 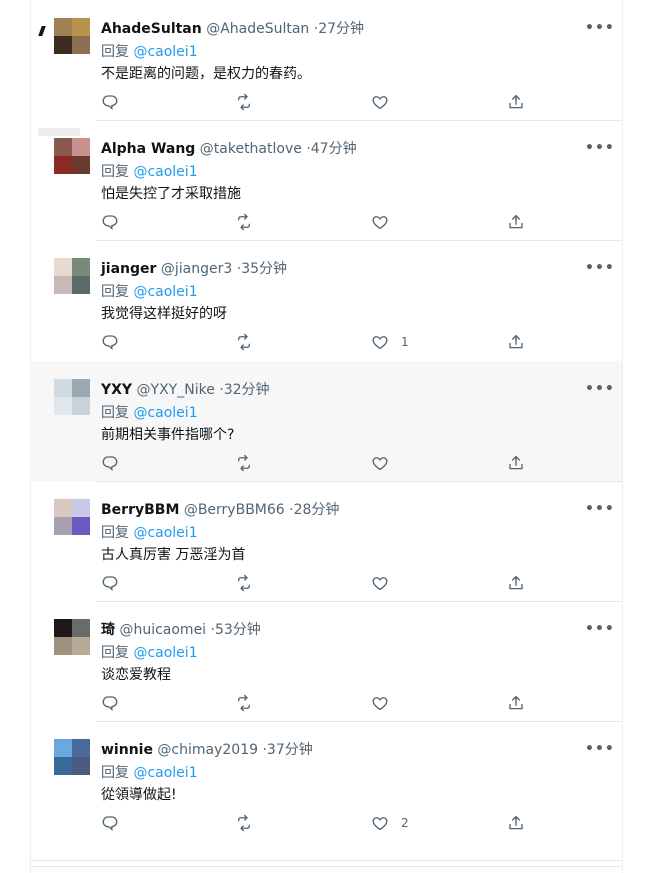 I want to click on display-name: 琦, so click(x=108, y=630).